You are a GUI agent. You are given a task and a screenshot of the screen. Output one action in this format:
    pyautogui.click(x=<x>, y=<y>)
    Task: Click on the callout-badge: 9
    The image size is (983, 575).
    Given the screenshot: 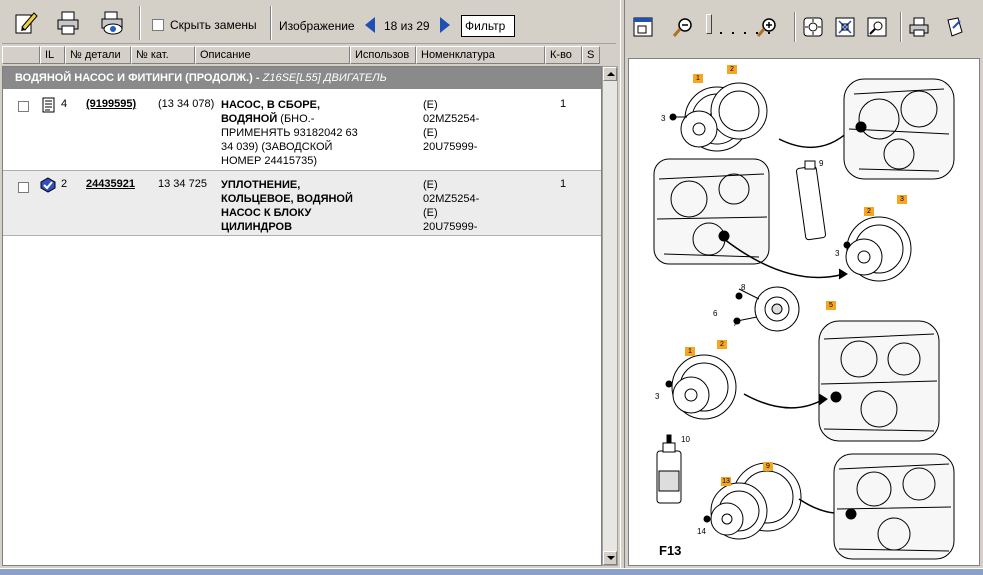 What is the action you would take?
    pyautogui.click(x=768, y=466)
    